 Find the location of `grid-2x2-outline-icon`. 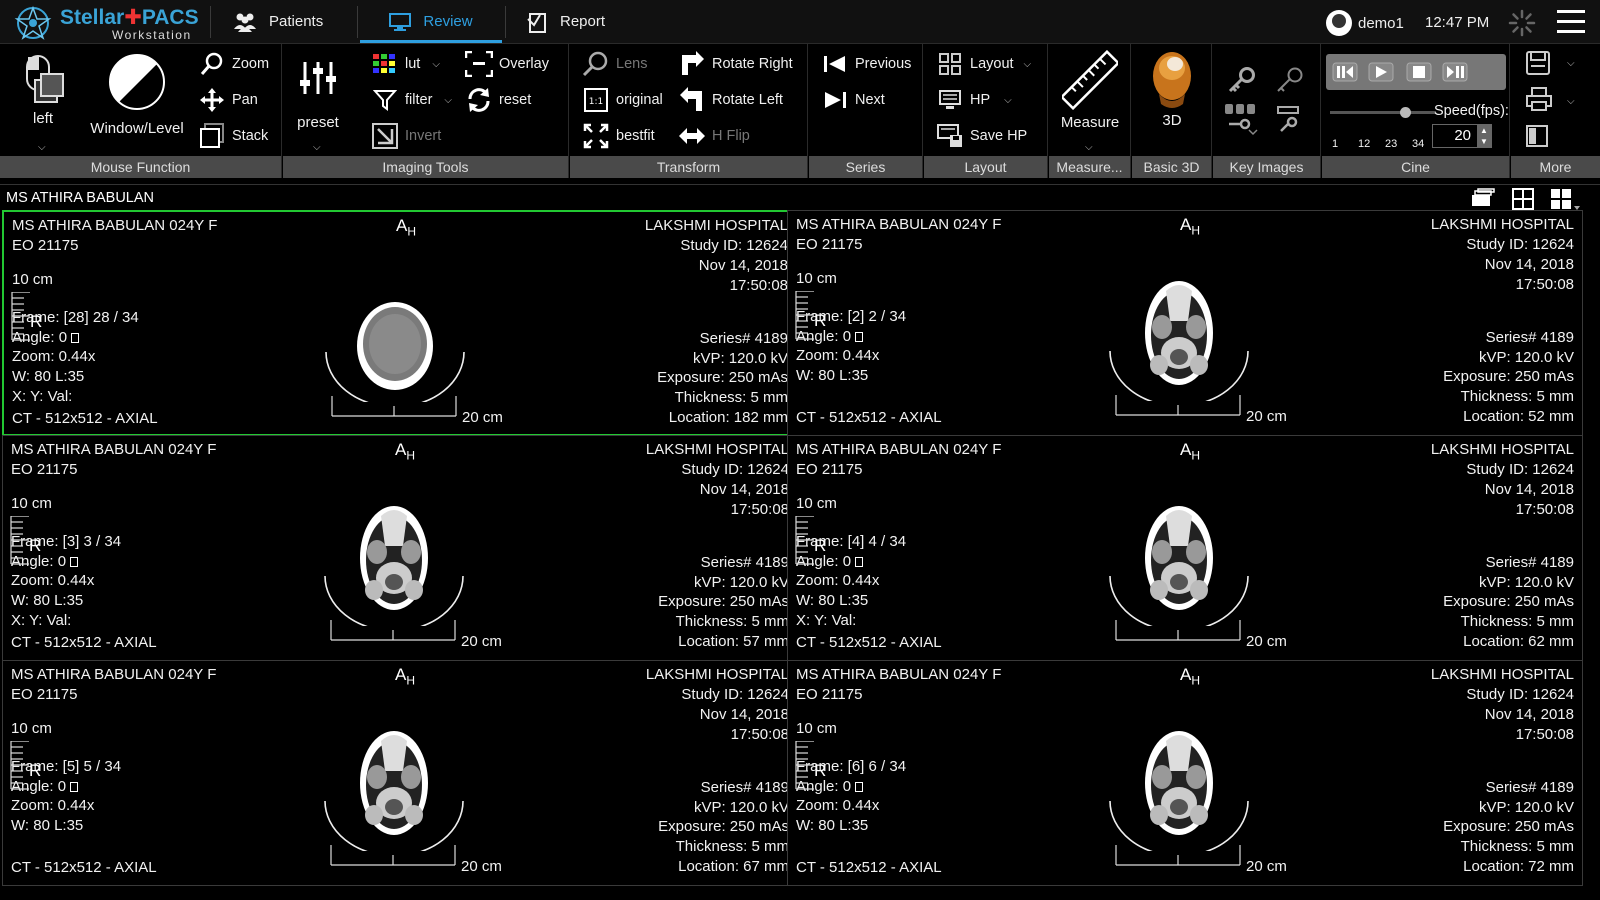

grid-2x2-outline-icon is located at coordinates (1523, 199).